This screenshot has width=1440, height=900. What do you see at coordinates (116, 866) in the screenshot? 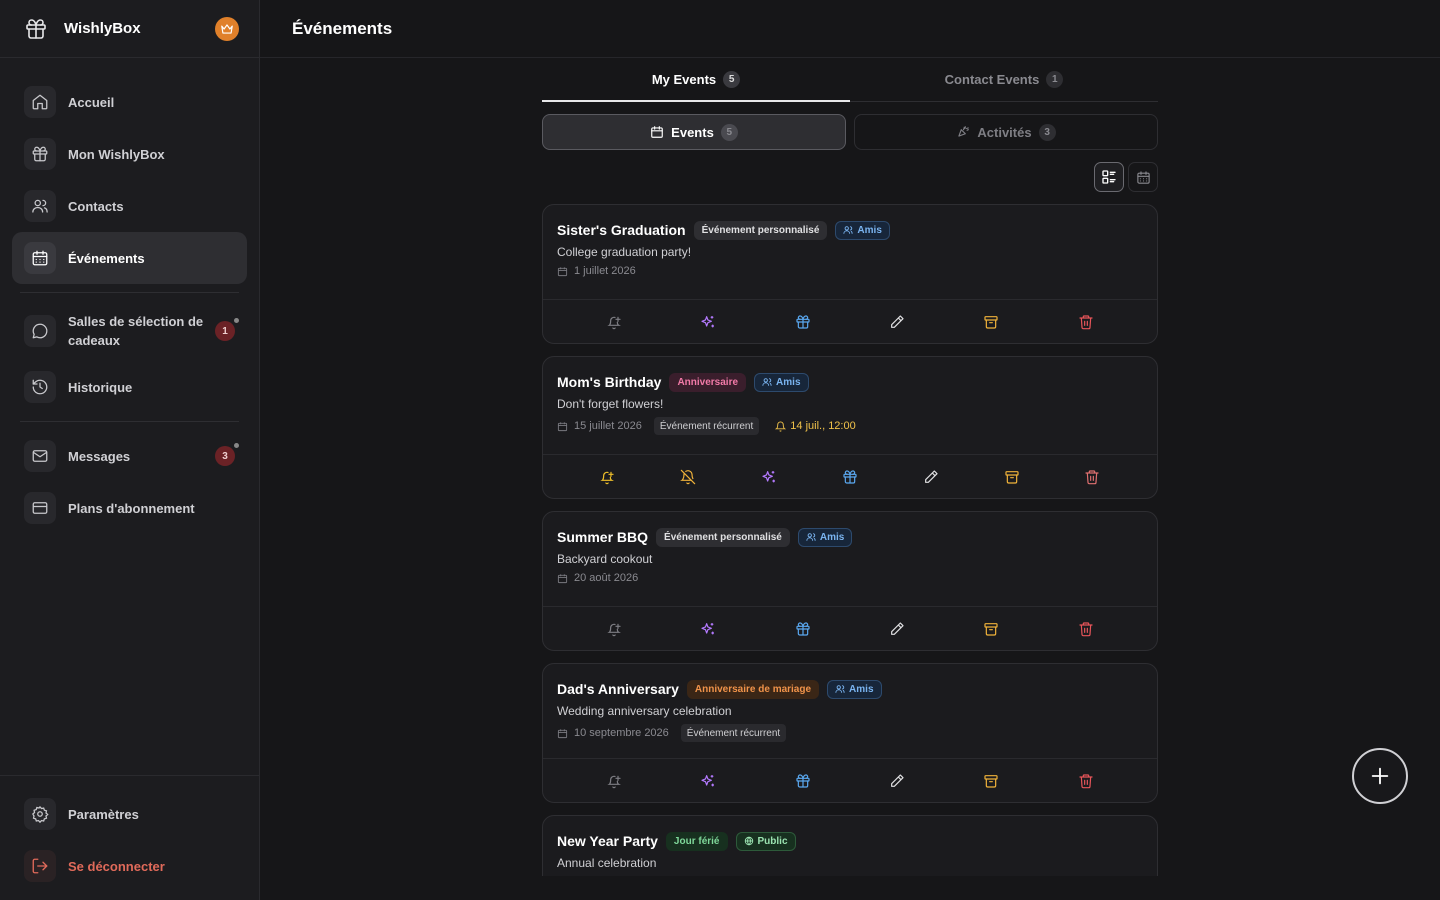
I see `logout-label: Se déconnecter` at bounding box center [116, 866].